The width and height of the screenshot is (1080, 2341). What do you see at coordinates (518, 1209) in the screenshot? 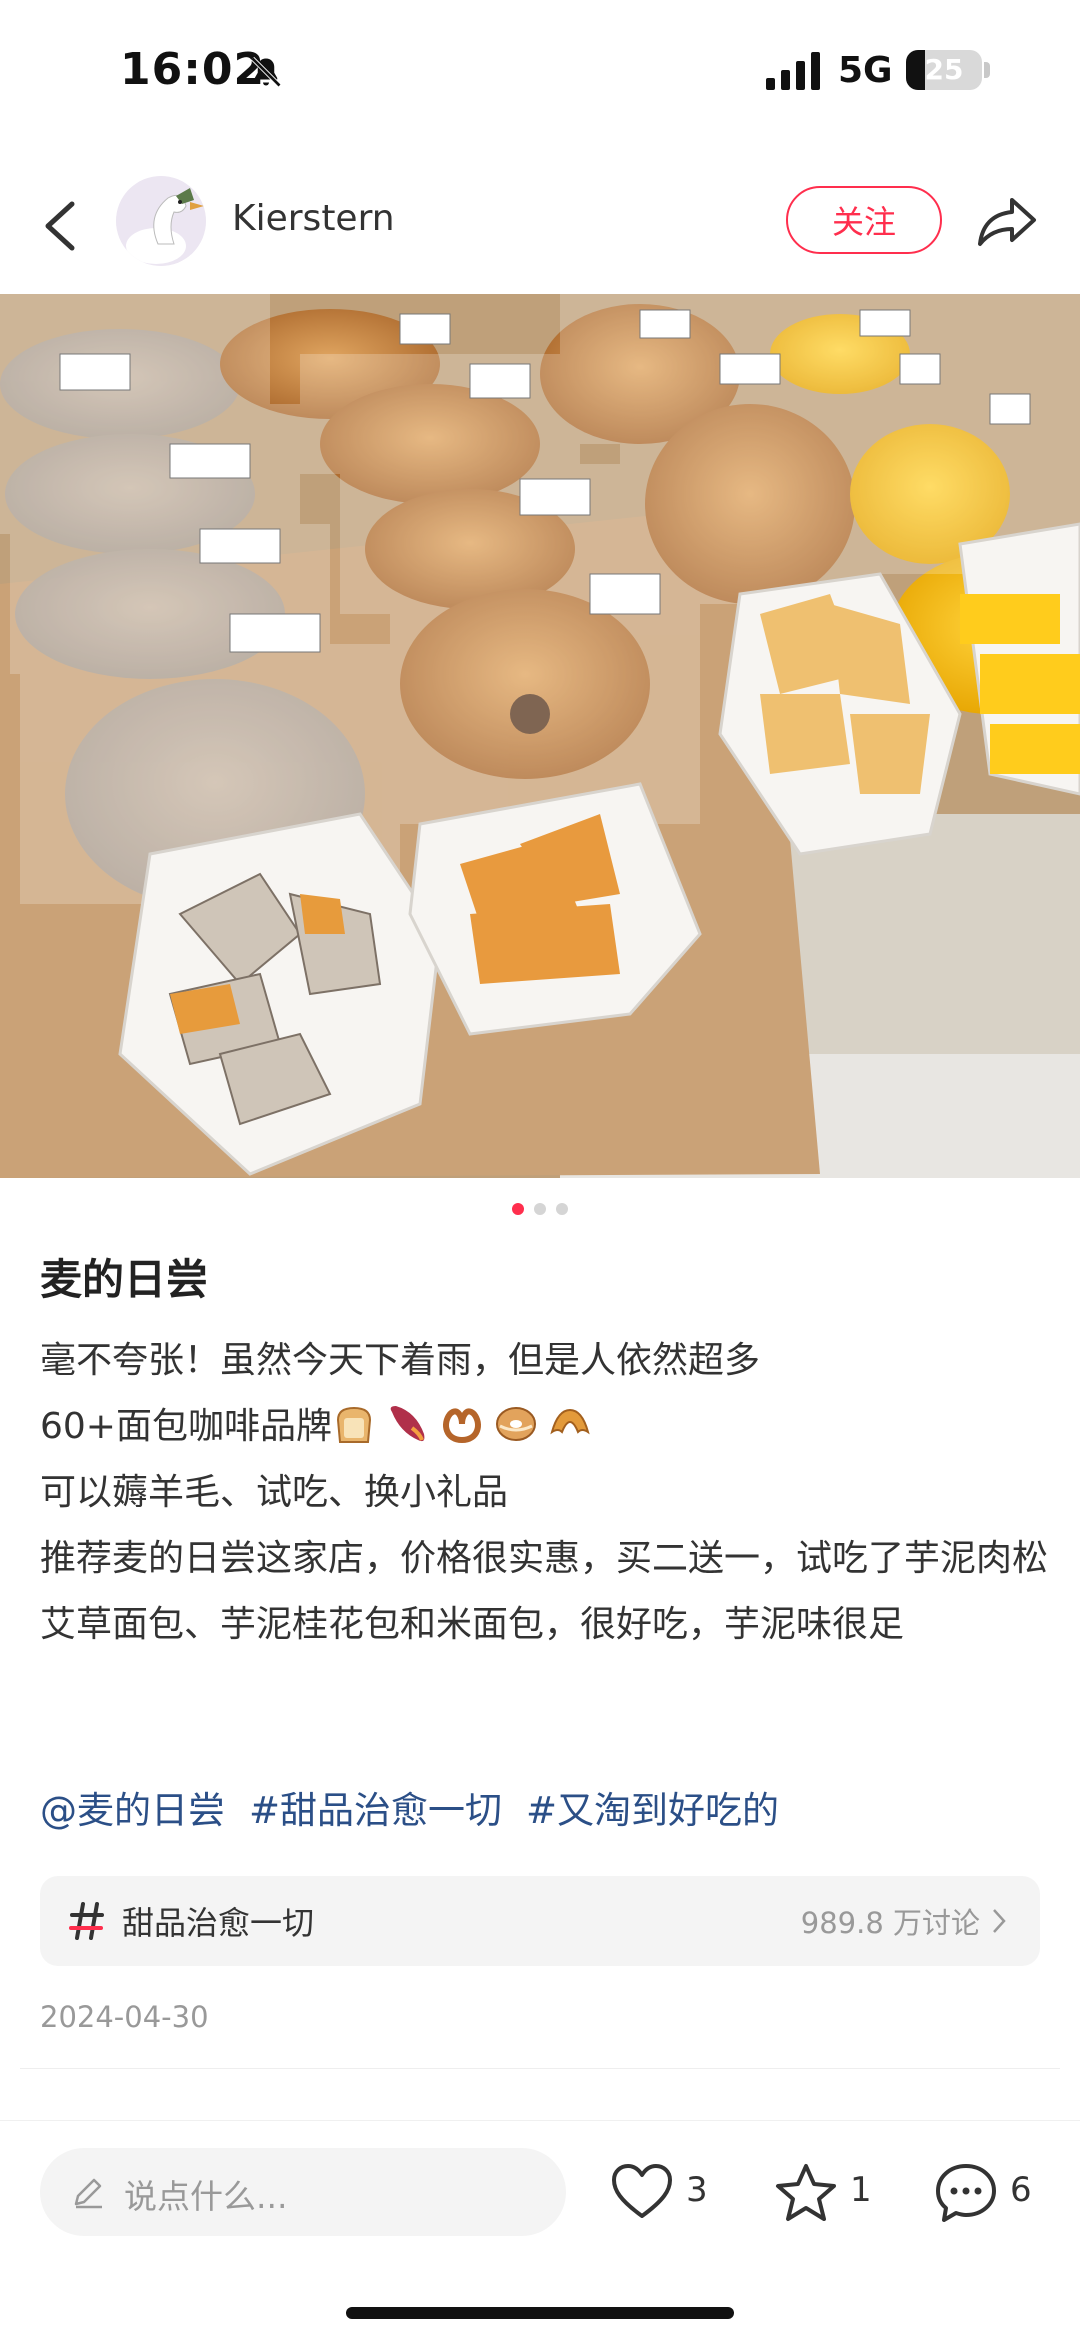
I see `pager-dot-active` at bounding box center [518, 1209].